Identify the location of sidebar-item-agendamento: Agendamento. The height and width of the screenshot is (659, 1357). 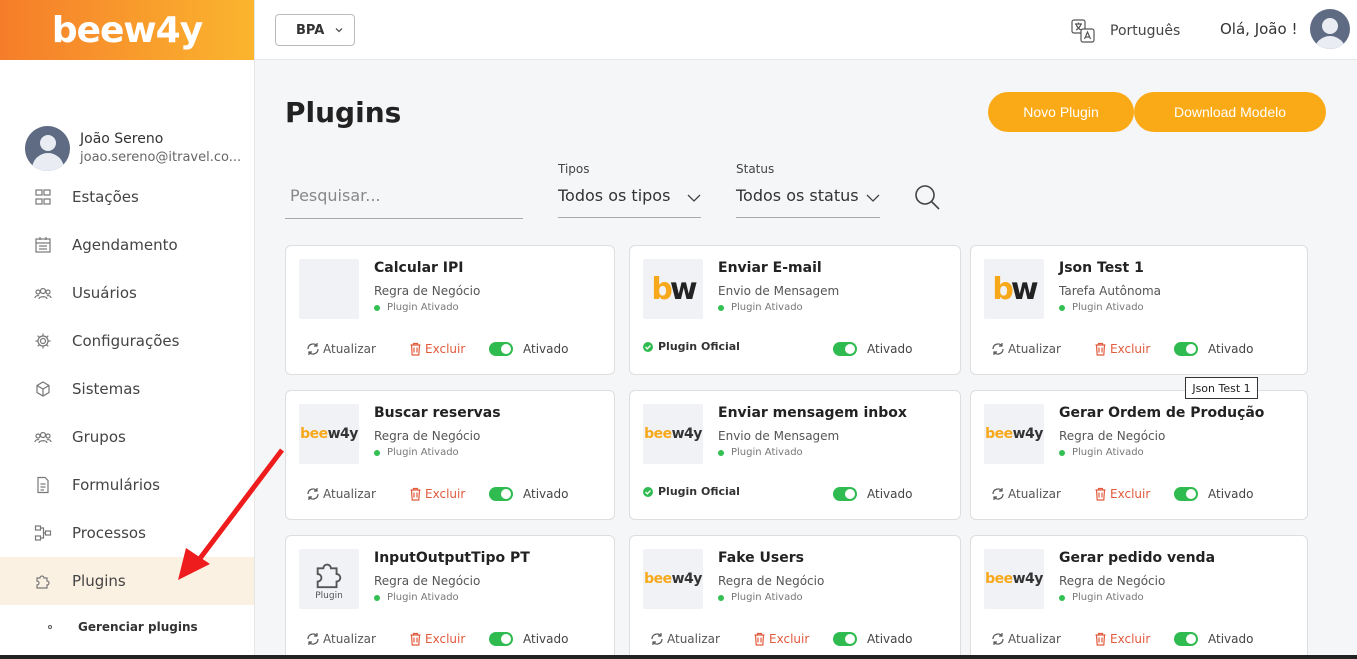
(127, 245).